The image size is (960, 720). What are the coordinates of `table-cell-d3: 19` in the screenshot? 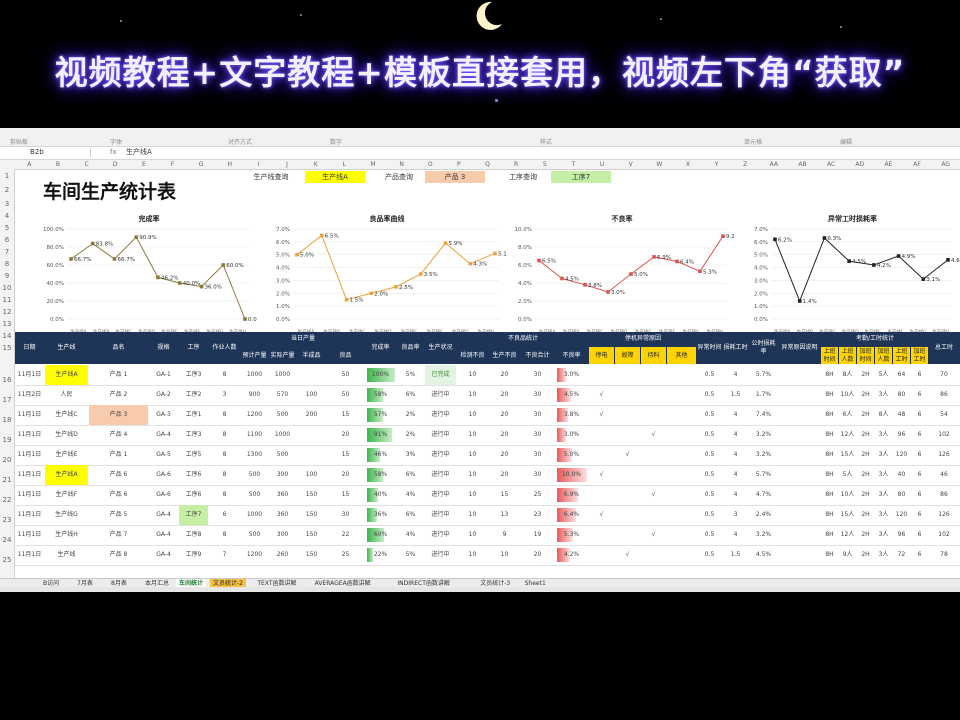 It's located at (537, 535).